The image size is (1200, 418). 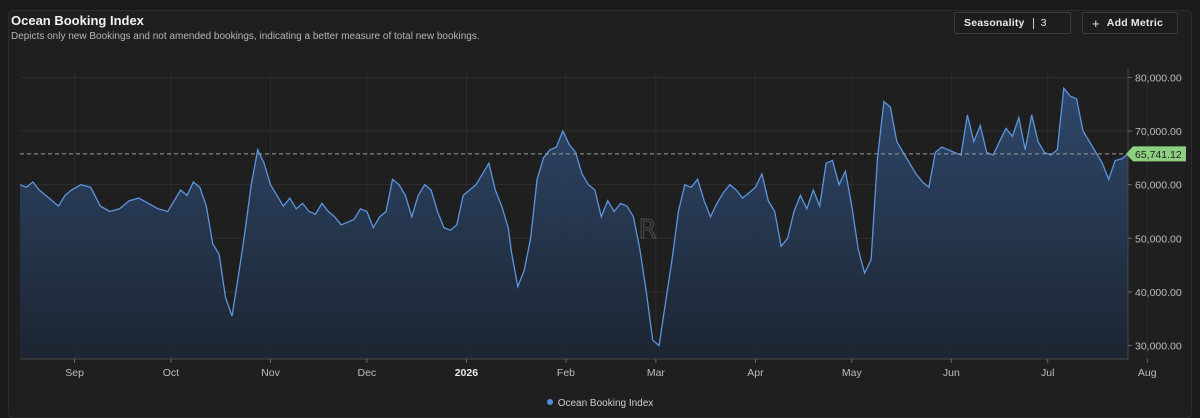 I want to click on x-tick-label: Nov, so click(x=270, y=373).